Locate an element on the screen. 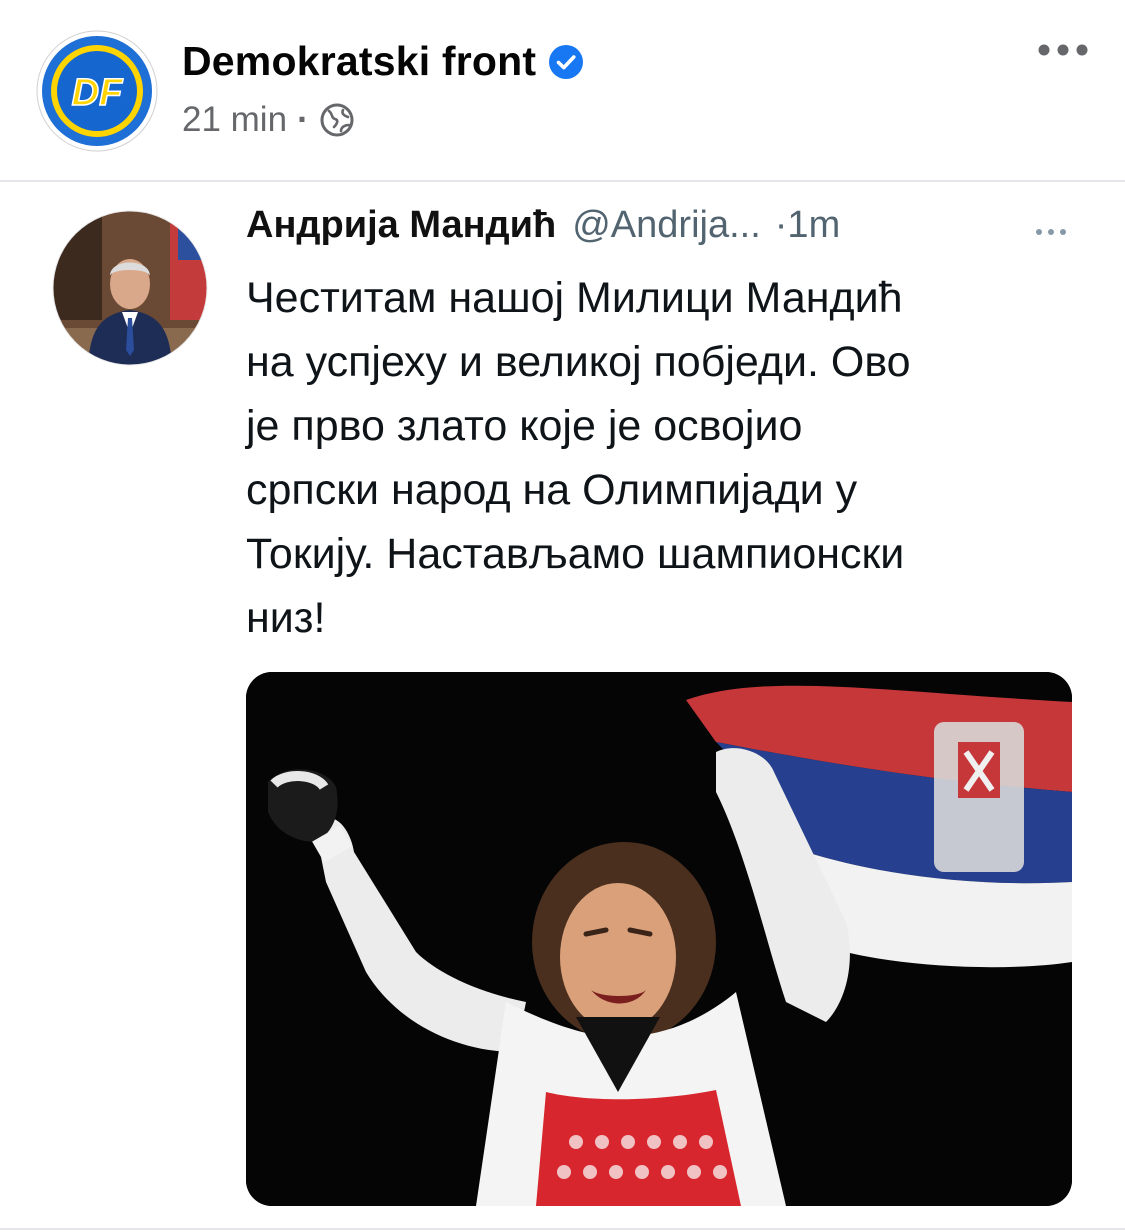  globe-icon is located at coordinates (337, 120).